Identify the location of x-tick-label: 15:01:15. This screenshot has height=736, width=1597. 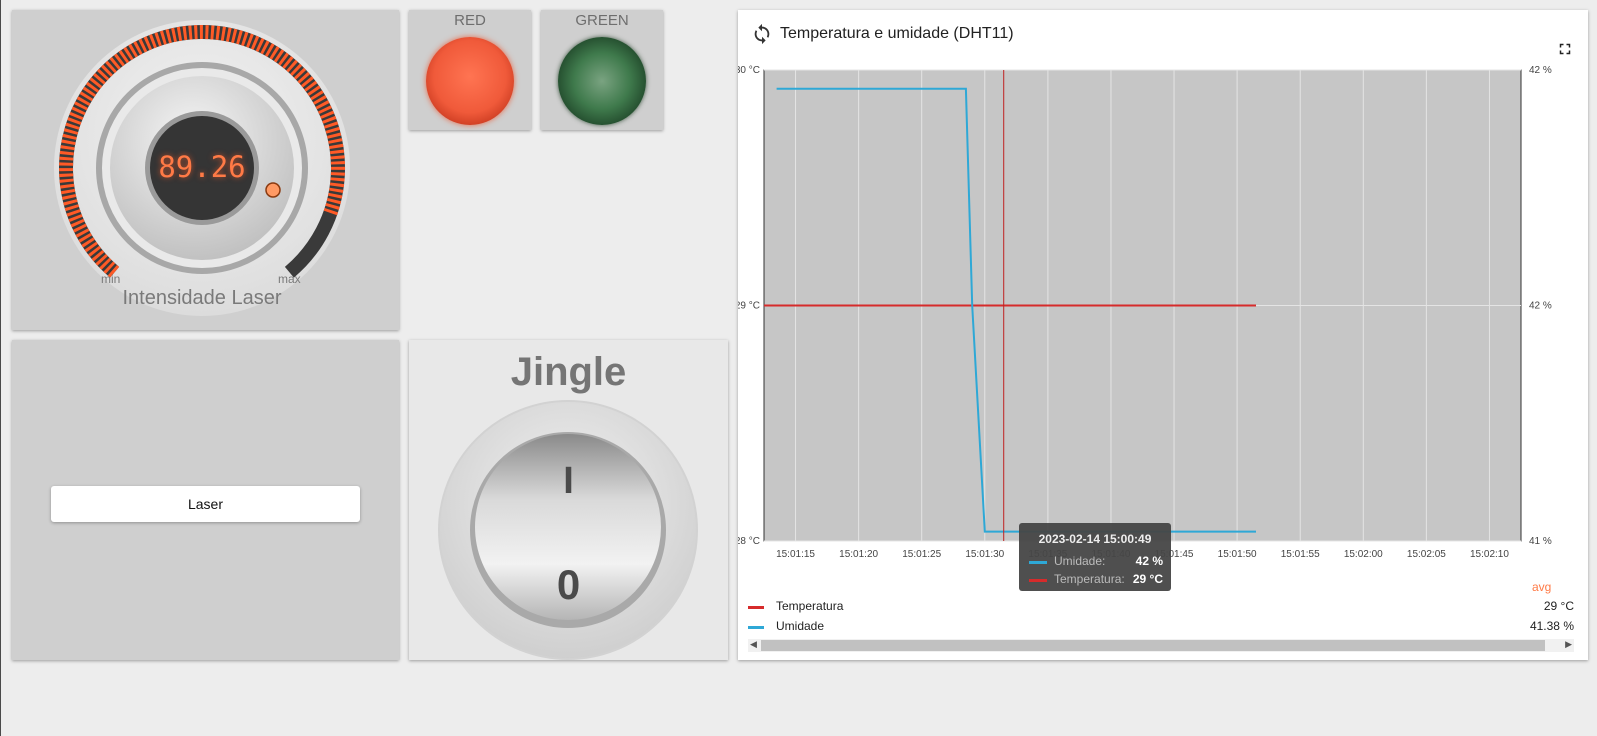
(795, 554).